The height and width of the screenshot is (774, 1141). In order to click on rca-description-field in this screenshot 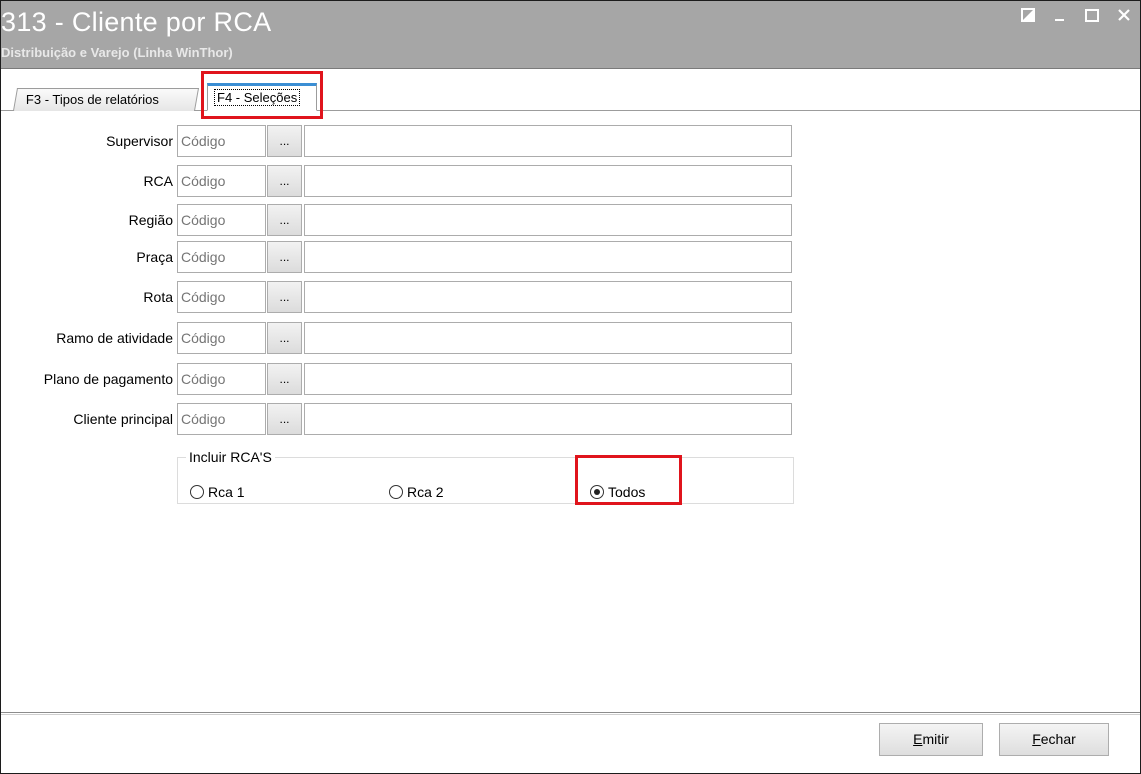, I will do `click(548, 181)`.